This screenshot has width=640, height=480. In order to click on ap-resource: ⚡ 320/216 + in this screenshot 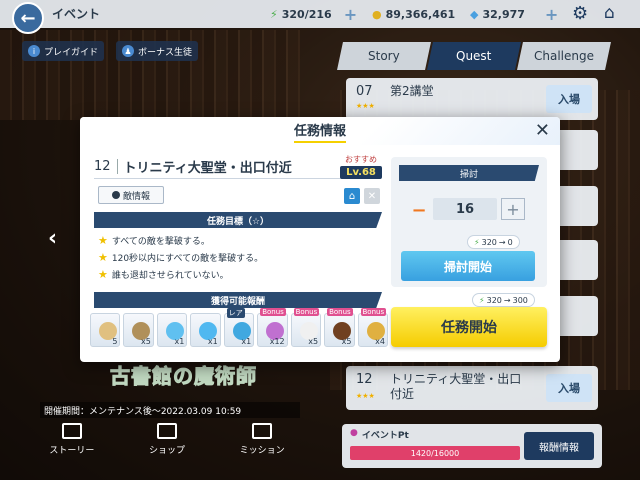, I will do `click(313, 14)`.